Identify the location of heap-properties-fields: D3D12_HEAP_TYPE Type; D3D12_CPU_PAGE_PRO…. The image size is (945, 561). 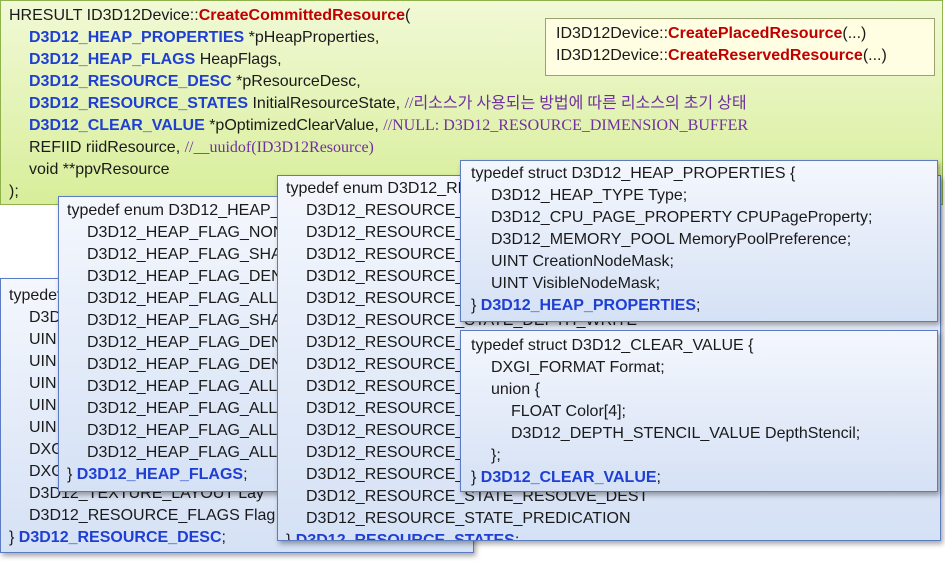
(704, 240).